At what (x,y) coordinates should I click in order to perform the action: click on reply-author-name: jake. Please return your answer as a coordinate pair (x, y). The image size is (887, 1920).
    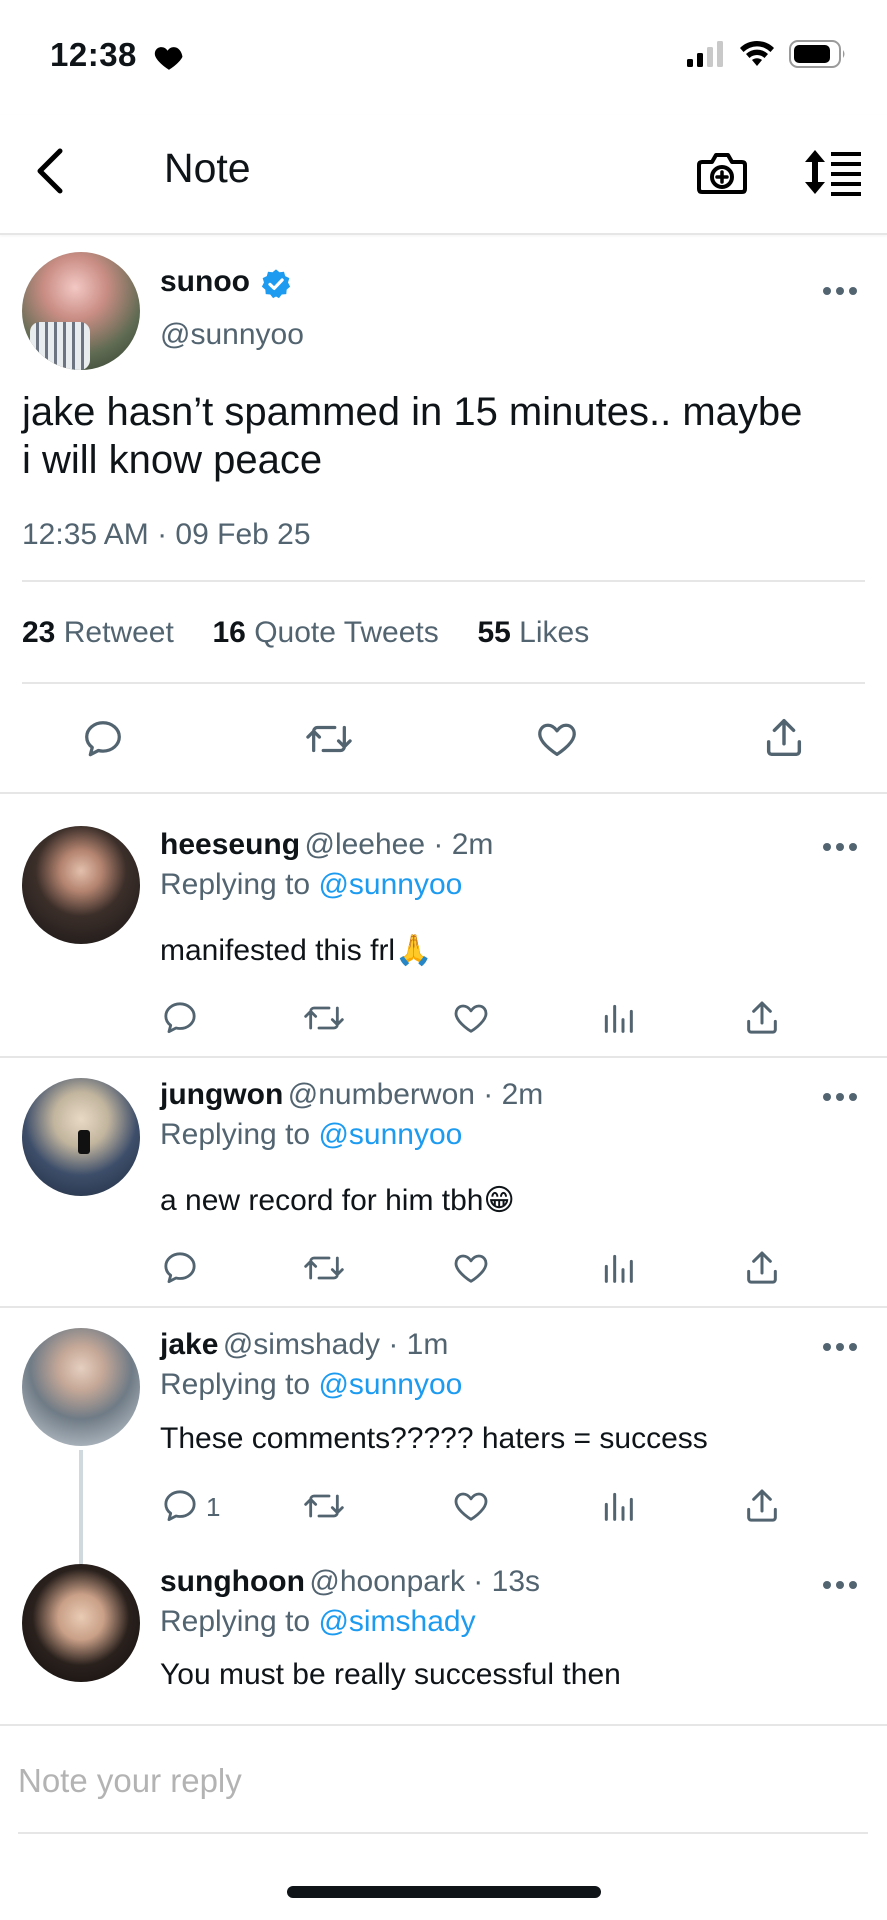
    Looking at the image, I should click on (189, 1344).